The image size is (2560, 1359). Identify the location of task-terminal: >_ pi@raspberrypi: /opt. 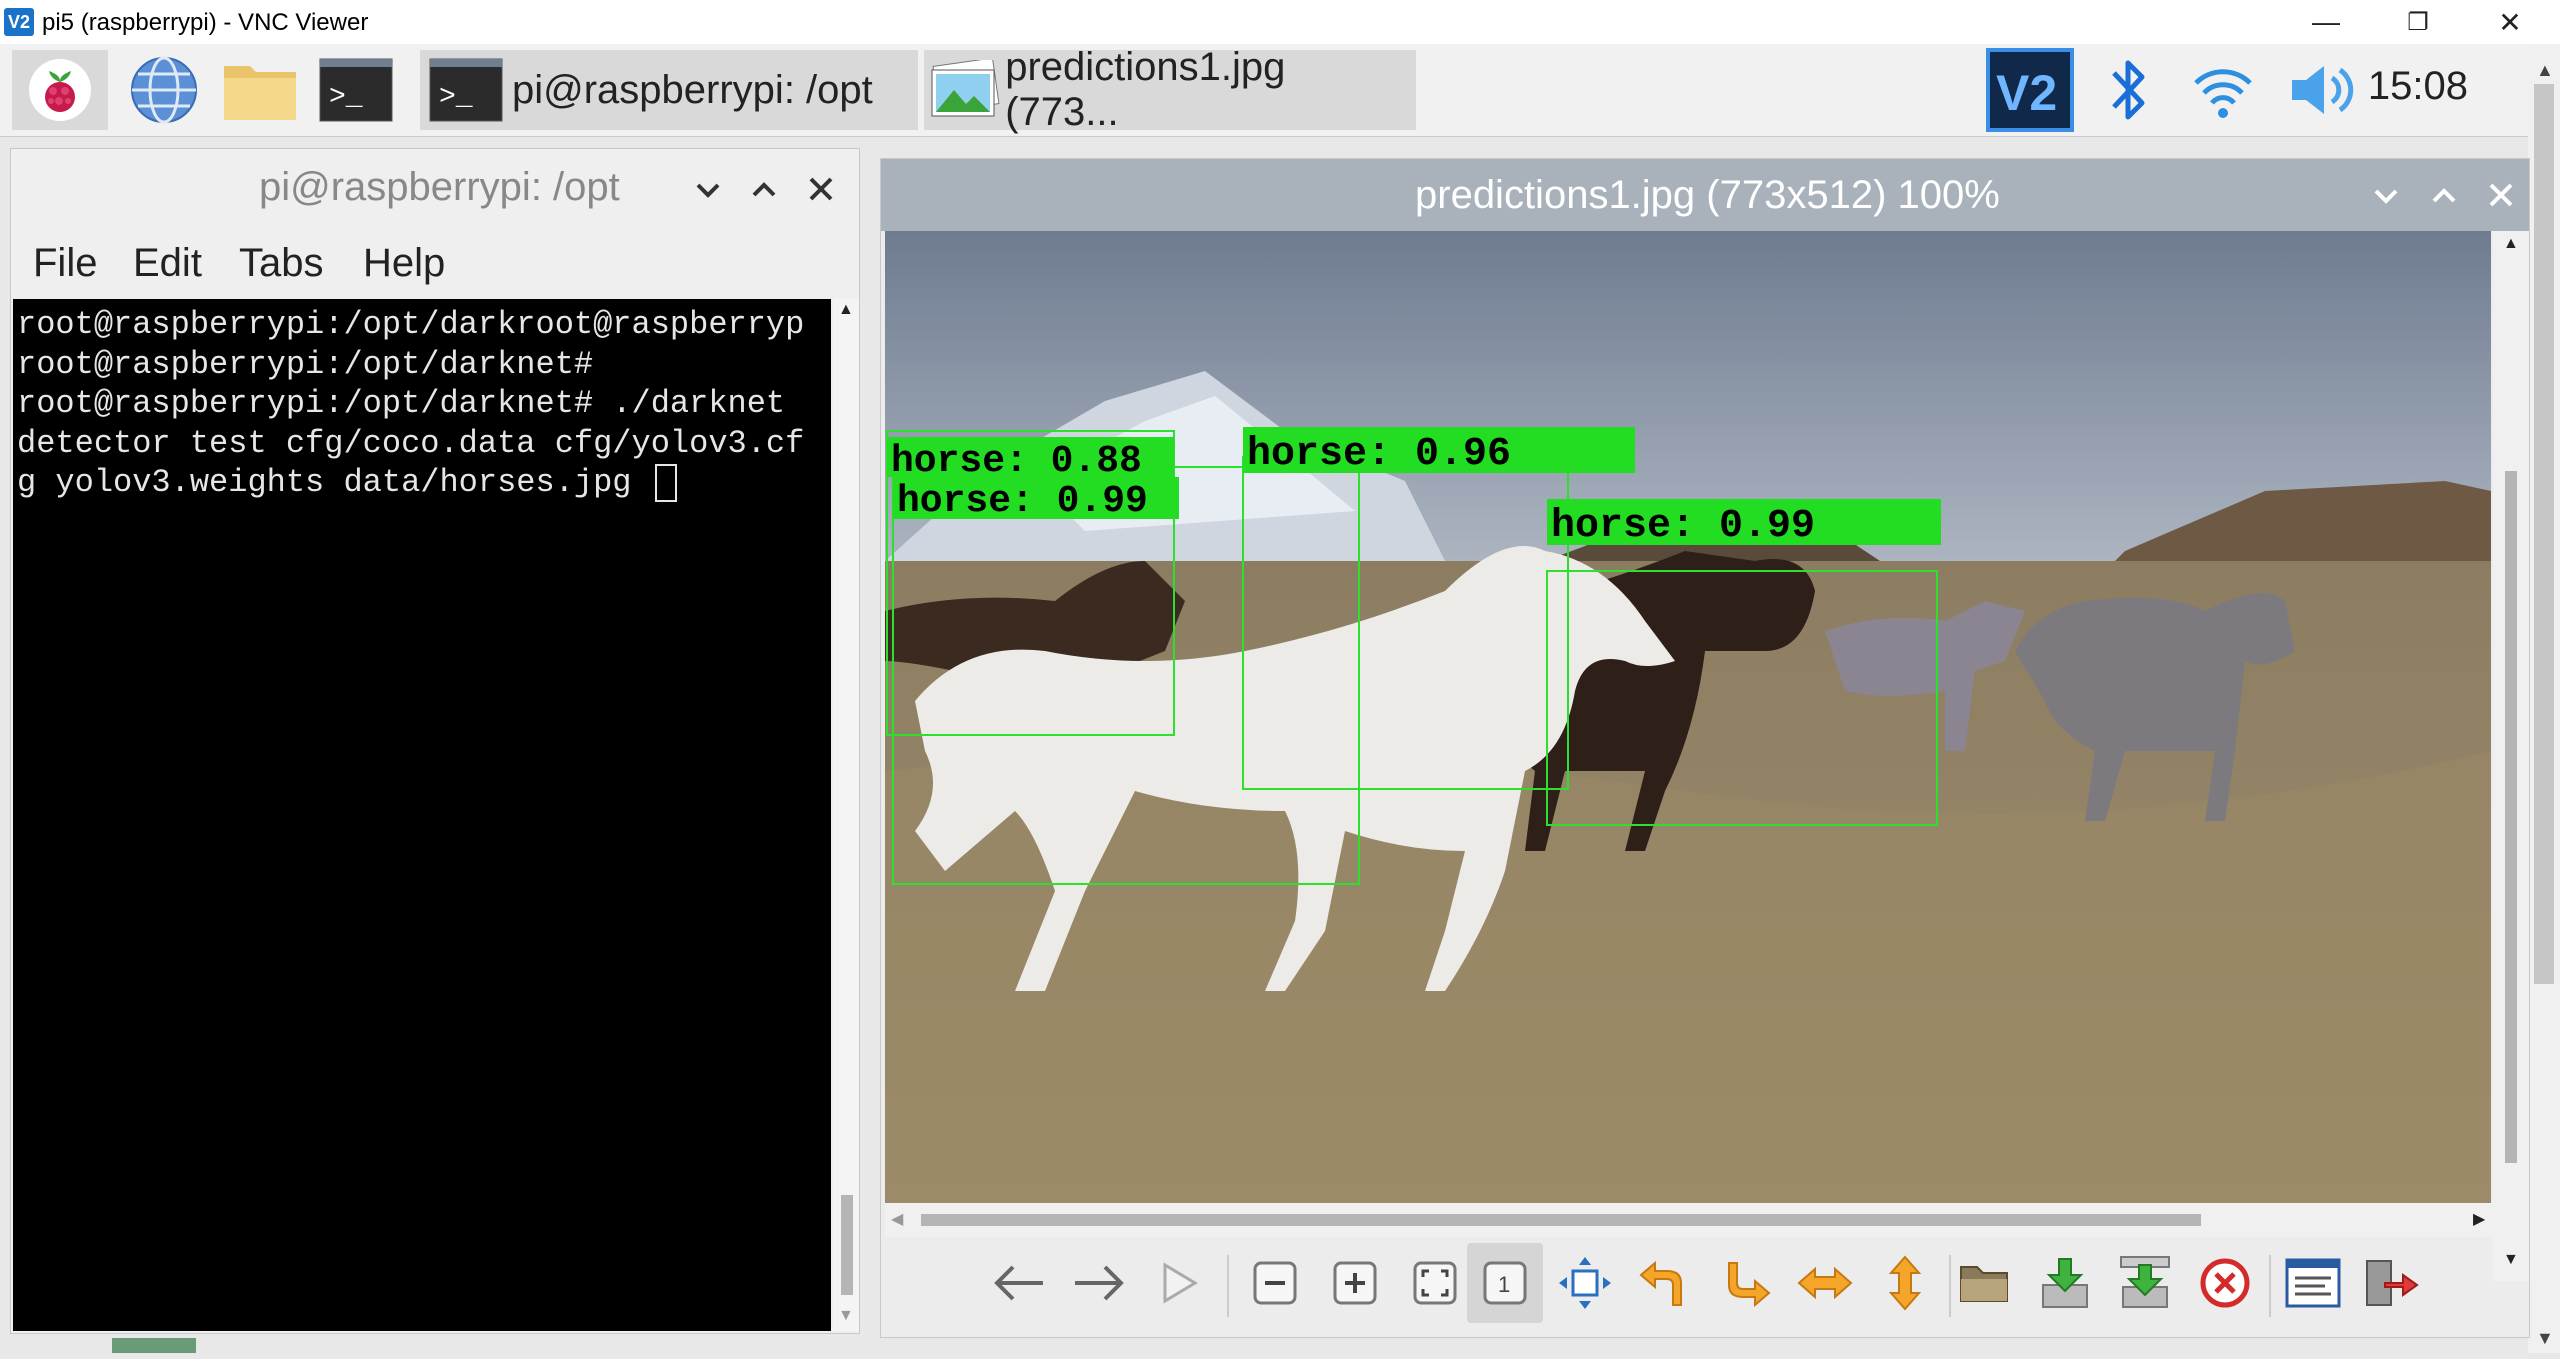
(669, 90).